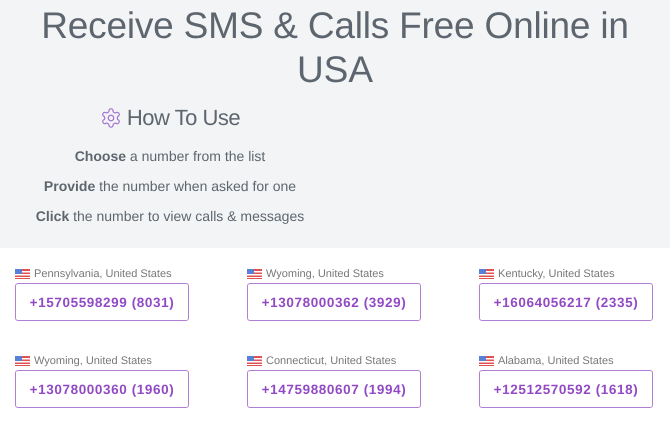  What do you see at coordinates (111, 118) in the screenshot?
I see `settings-icon` at bounding box center [111, 118].